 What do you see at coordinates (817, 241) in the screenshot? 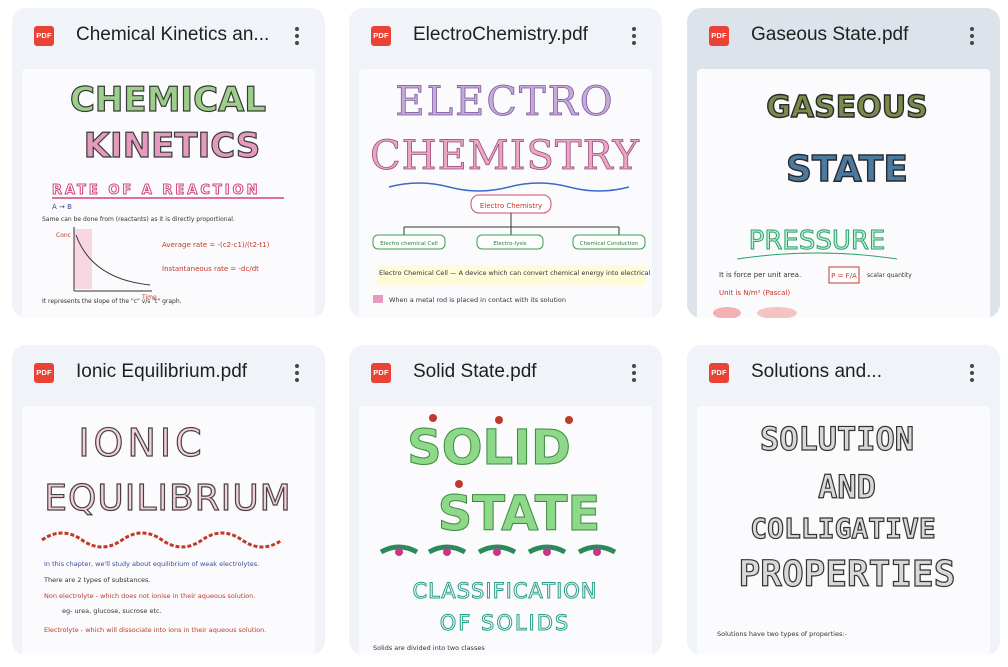
I see `preview-subtitle: PRESSURE` at bounding box center [817, 241].